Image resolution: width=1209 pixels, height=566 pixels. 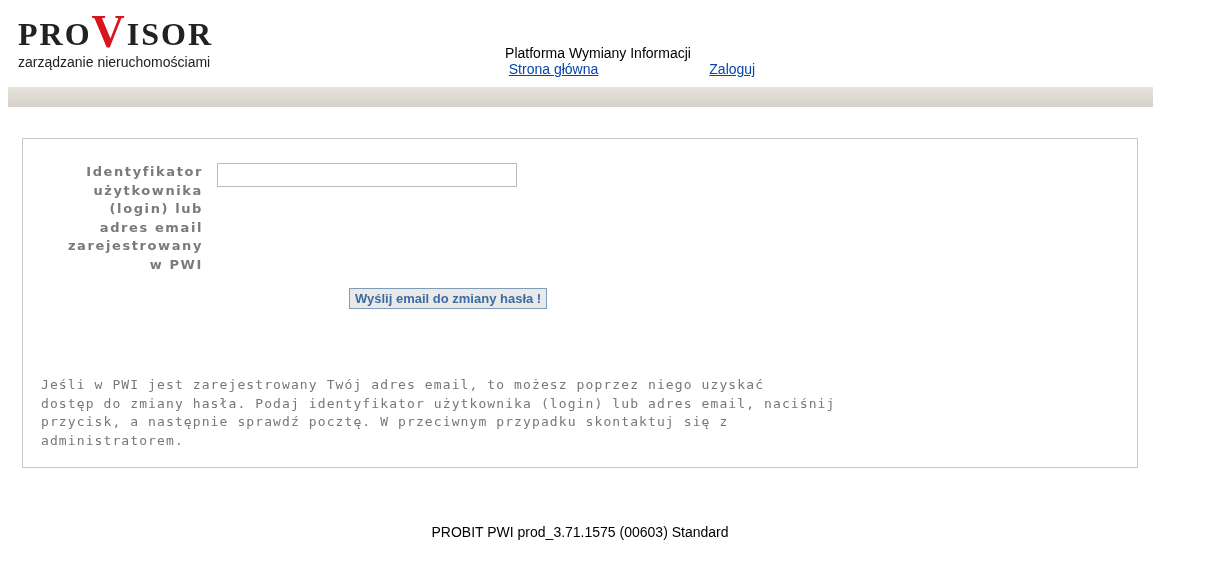 I want to click on site-title: Platforma Wymiany Informacji, so click(x=598, y=53).